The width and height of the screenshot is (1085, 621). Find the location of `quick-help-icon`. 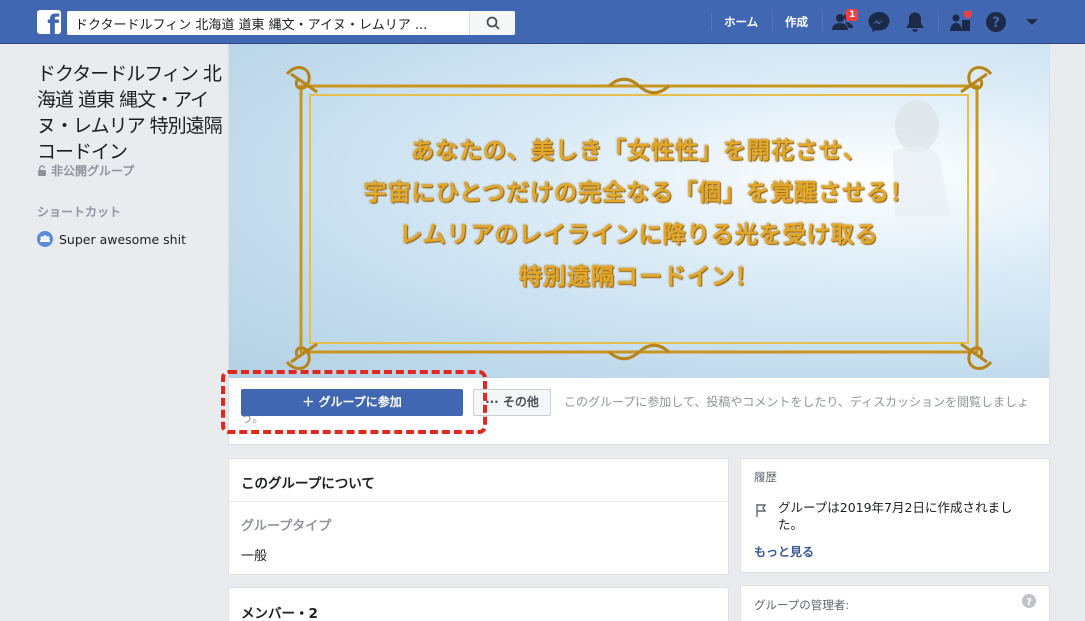

quick-help-icon is located at coordinates (961, 20).